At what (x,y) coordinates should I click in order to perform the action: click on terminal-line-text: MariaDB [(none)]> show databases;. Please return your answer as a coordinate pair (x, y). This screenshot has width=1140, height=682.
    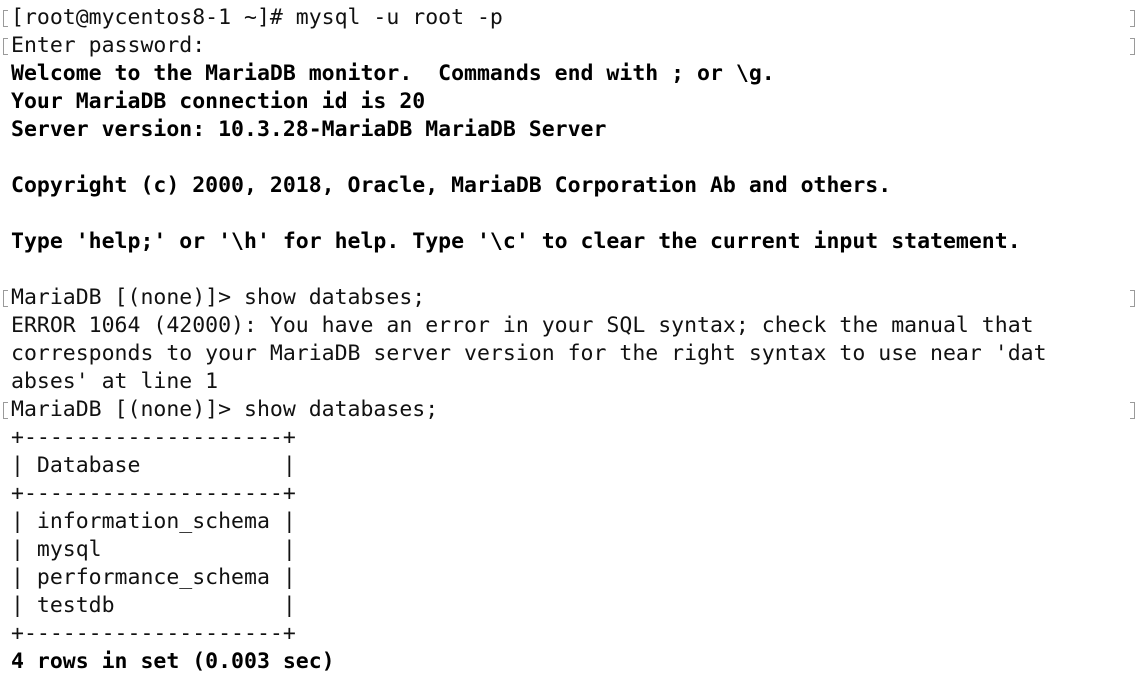
    Looking at the image, I should click on (225, 409).